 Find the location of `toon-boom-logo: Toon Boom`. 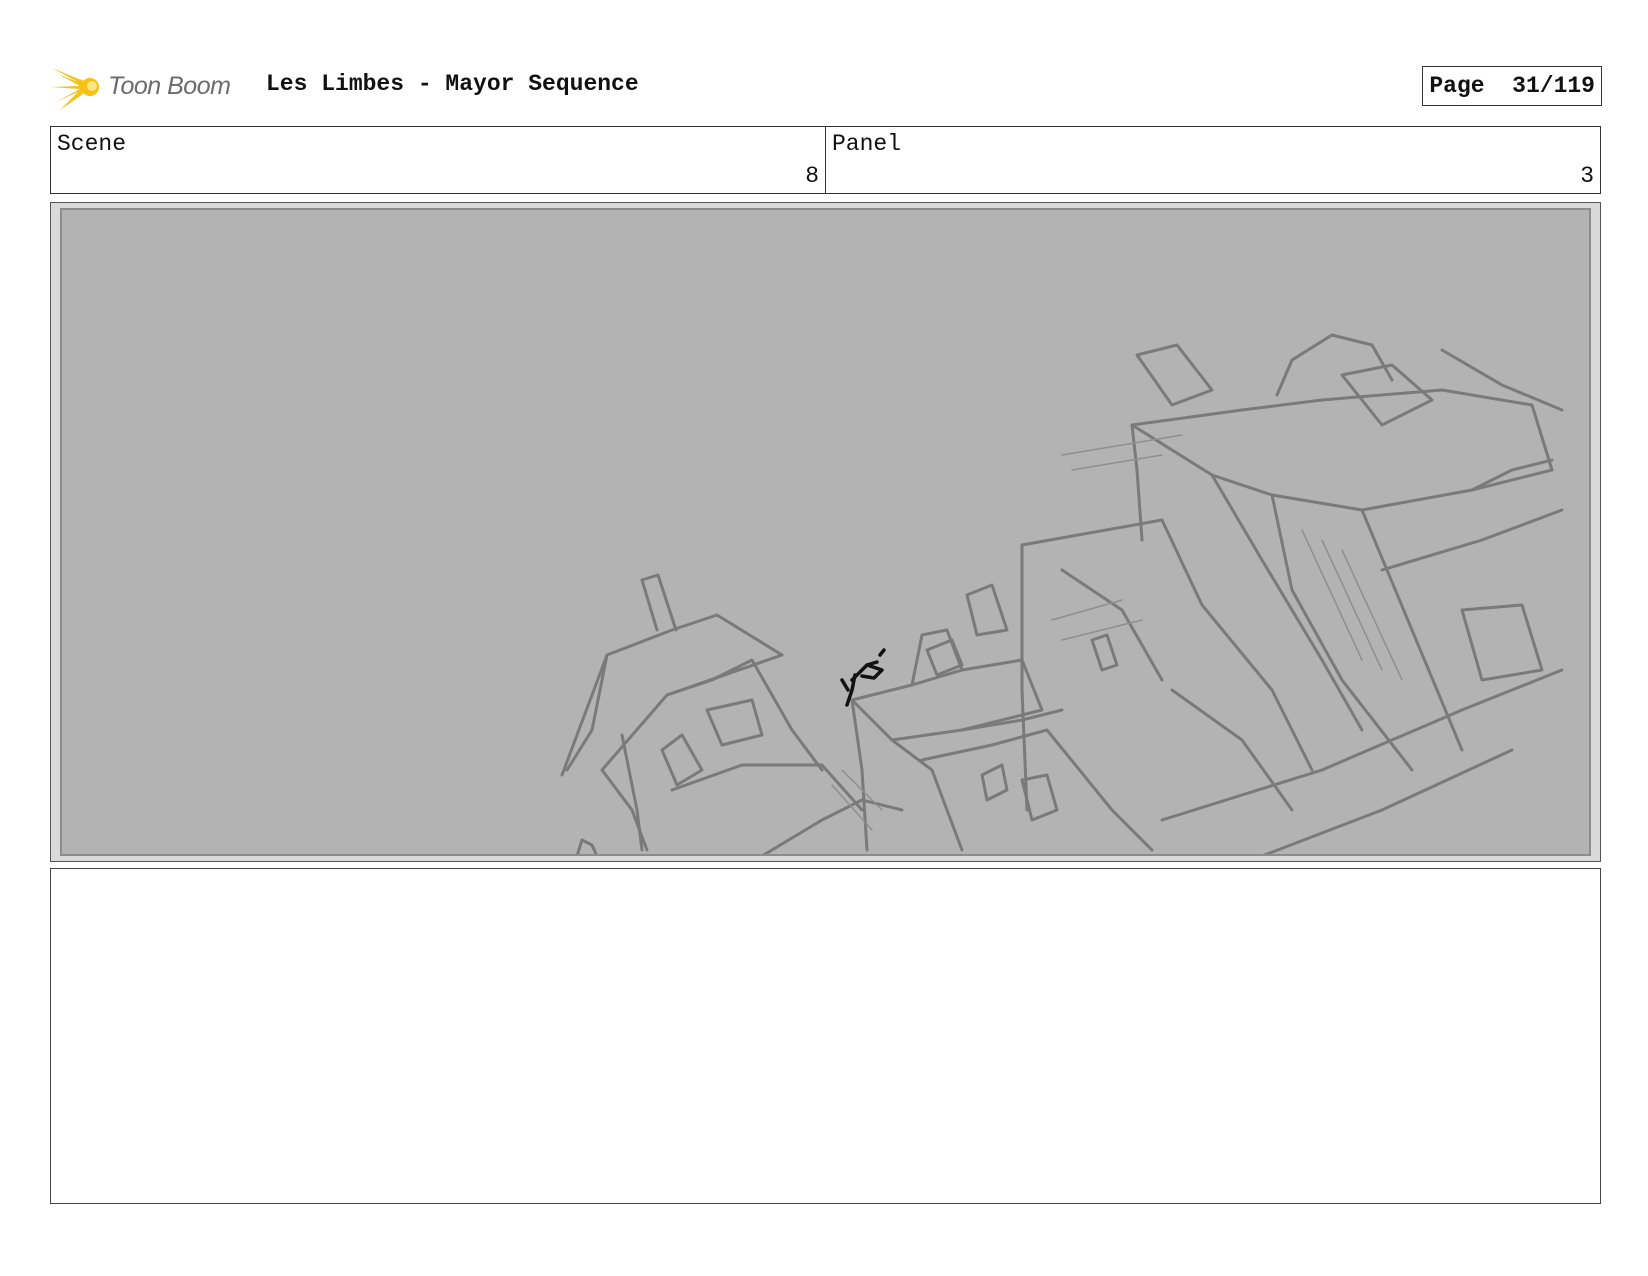

toon-boom-logo: Toon Boom is located at coordinates (150, 86).